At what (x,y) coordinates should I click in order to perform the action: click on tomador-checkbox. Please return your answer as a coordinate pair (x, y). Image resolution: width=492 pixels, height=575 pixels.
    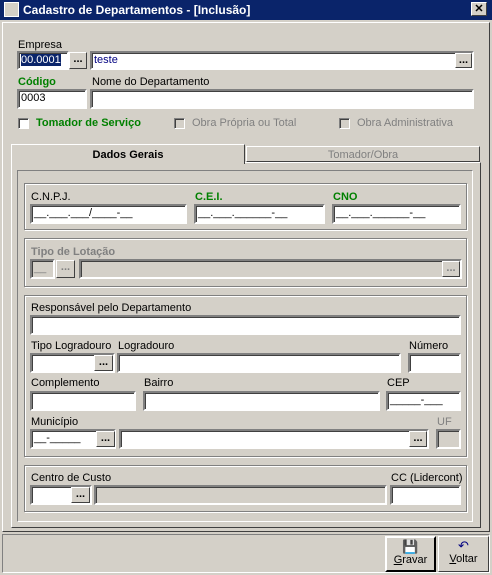
    Looking at the image, I should click on (23, 123).